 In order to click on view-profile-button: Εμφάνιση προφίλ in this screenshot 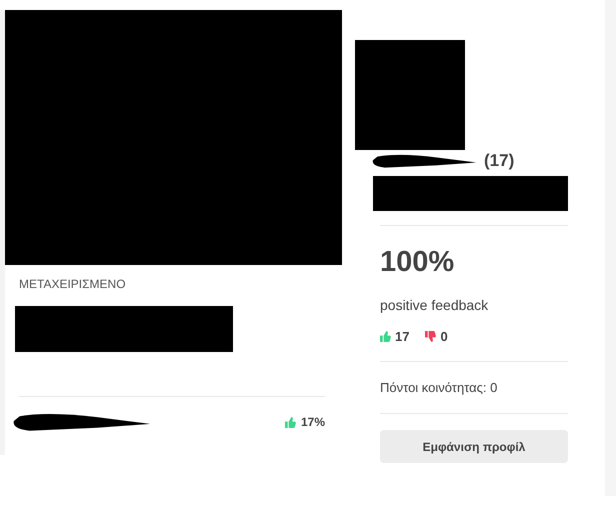, I will do `click(474, 446)`.